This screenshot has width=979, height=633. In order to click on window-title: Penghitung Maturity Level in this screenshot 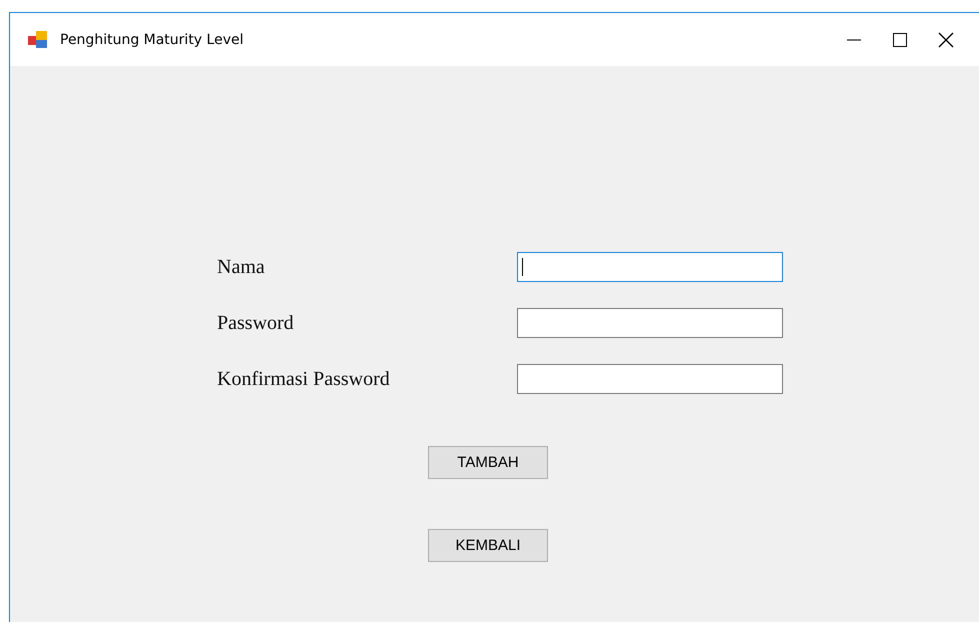, I will do `click(152, 40)`.